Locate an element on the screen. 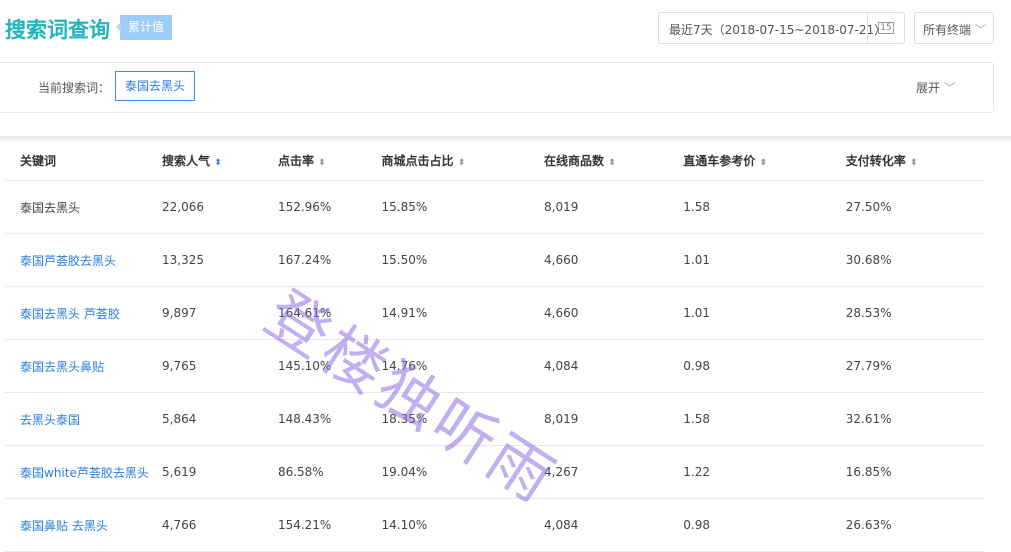 Image resolution: width=1011 pixels, height=552 pixels. chevron-down-icon: ﹀ is located at coordinates (980, 30).